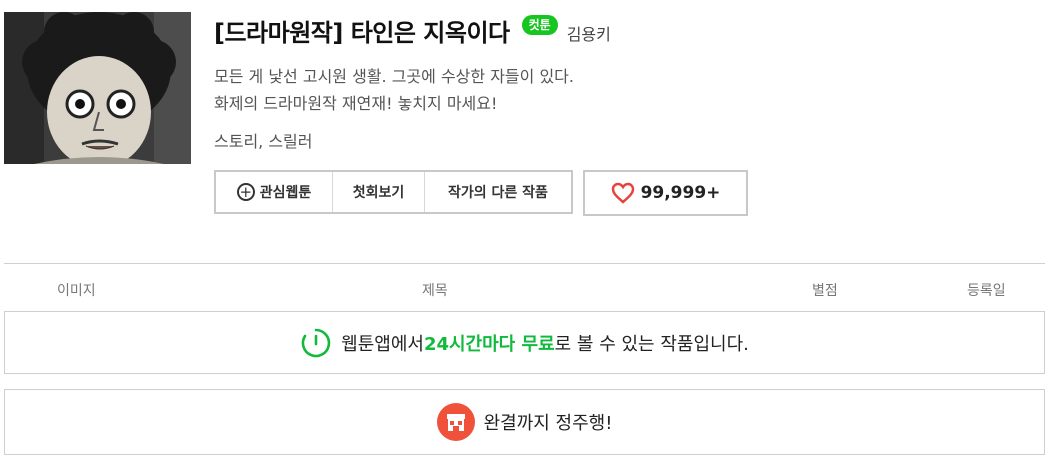 This screenshot has height=460, width=1058. Describe the element at coordinates (435, 291) in the screenshot. I see `header-title: 제목` at that location.